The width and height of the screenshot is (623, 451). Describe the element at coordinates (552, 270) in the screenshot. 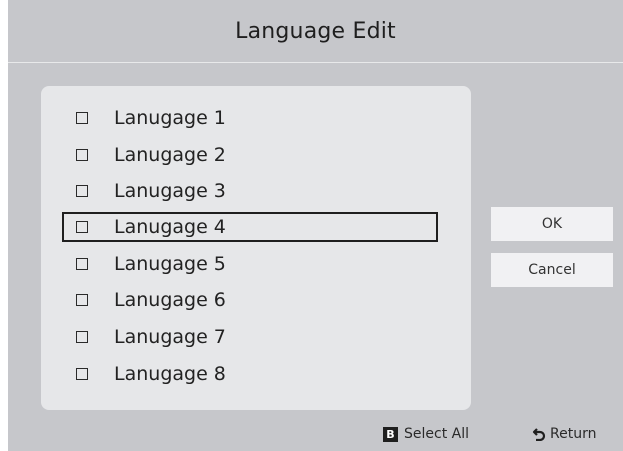

I see `cancel-button: Cancel` at that location.